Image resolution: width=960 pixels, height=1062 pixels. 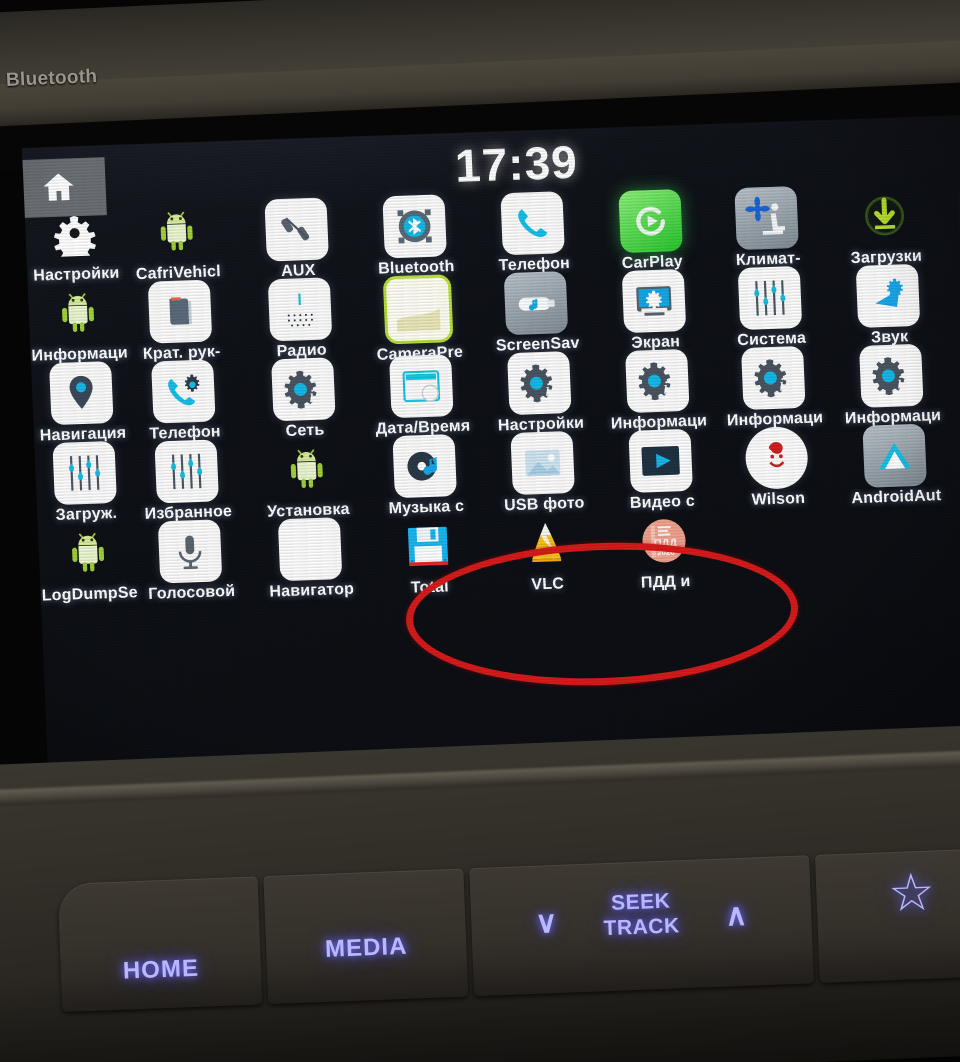 I want to click on app-icon-label: Голосовой, so click(x=192, y=592).